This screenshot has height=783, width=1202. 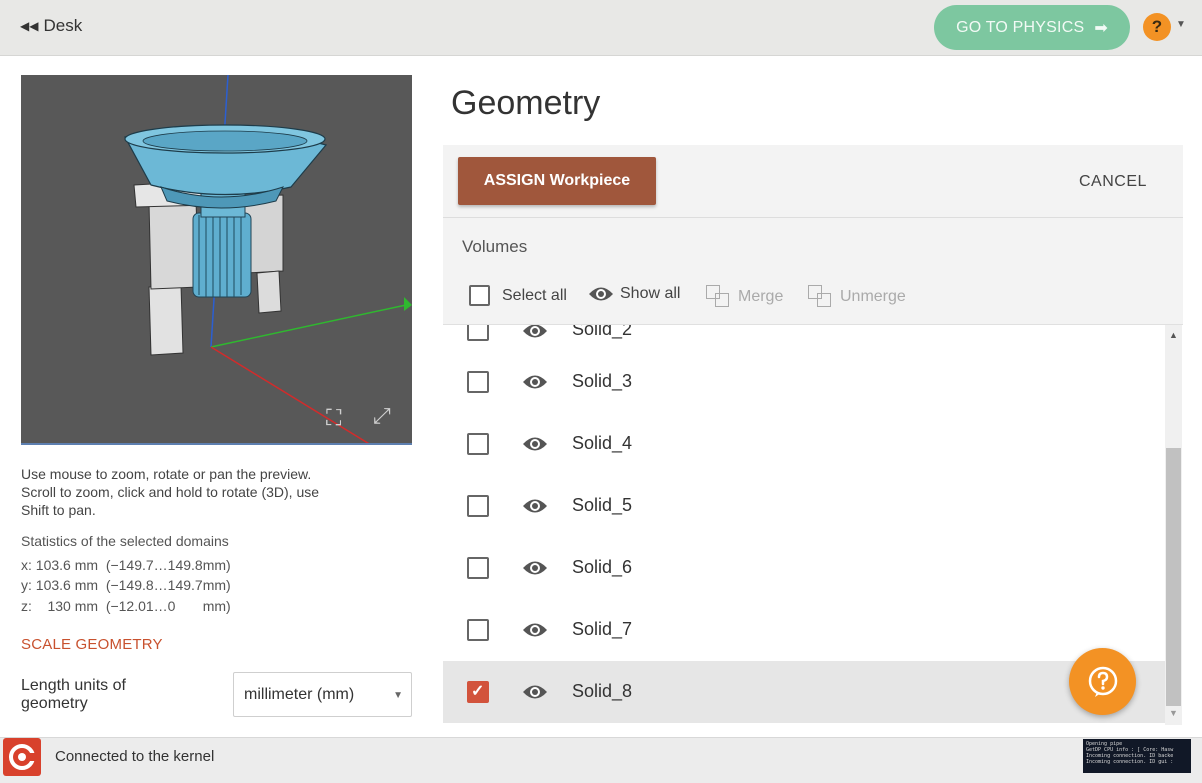 What do you see at coordinates (557, 181) in the screenshot?
I see `assign-workpiece-button: ASSIGN Workpiece` at bounding box center [557, 181].